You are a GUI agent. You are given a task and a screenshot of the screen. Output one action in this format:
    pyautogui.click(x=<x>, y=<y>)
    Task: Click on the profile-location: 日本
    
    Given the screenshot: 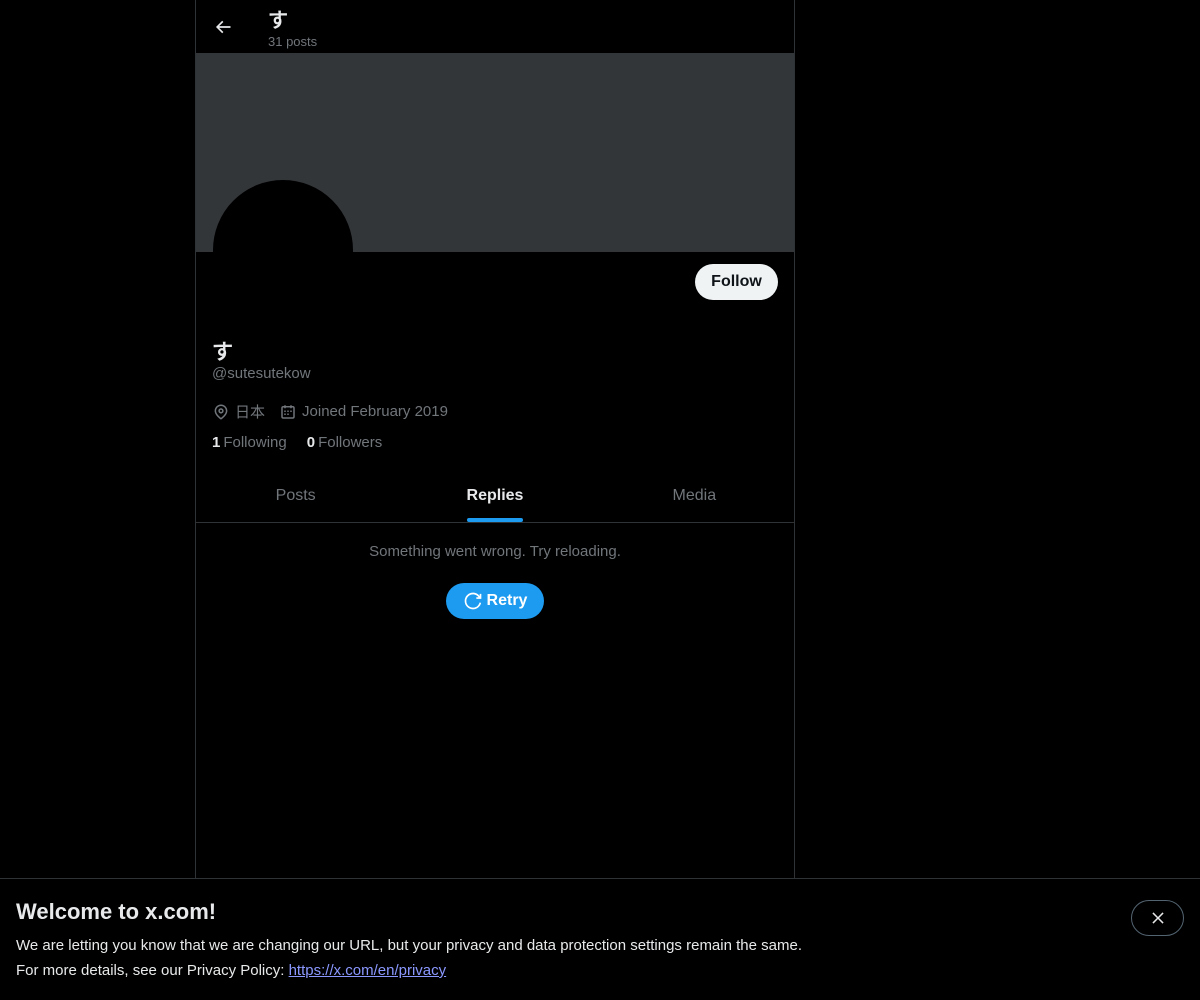 What is the action you would take?
    pyautogui.click(x=238, y=411)
    